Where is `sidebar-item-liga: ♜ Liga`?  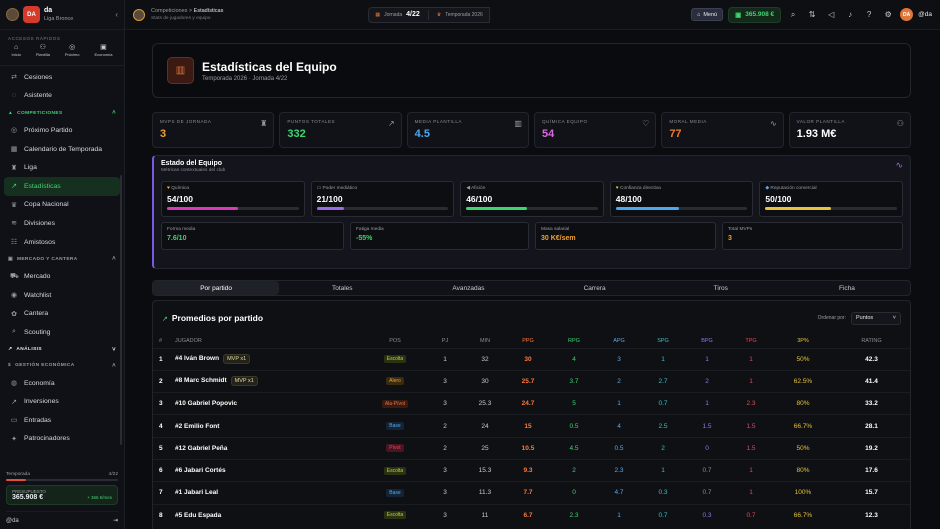 sidebar-item-liga: ♜ Liga is located at coordinates (62, 167).